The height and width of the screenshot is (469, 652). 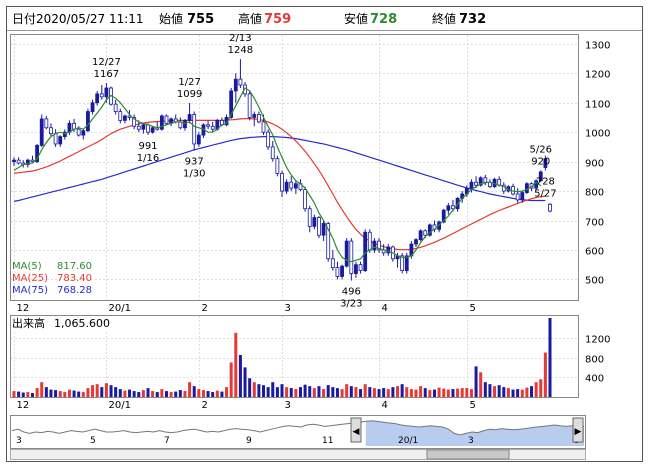 I want to click on range-tick-label: 9, so click(x=249, y=441).